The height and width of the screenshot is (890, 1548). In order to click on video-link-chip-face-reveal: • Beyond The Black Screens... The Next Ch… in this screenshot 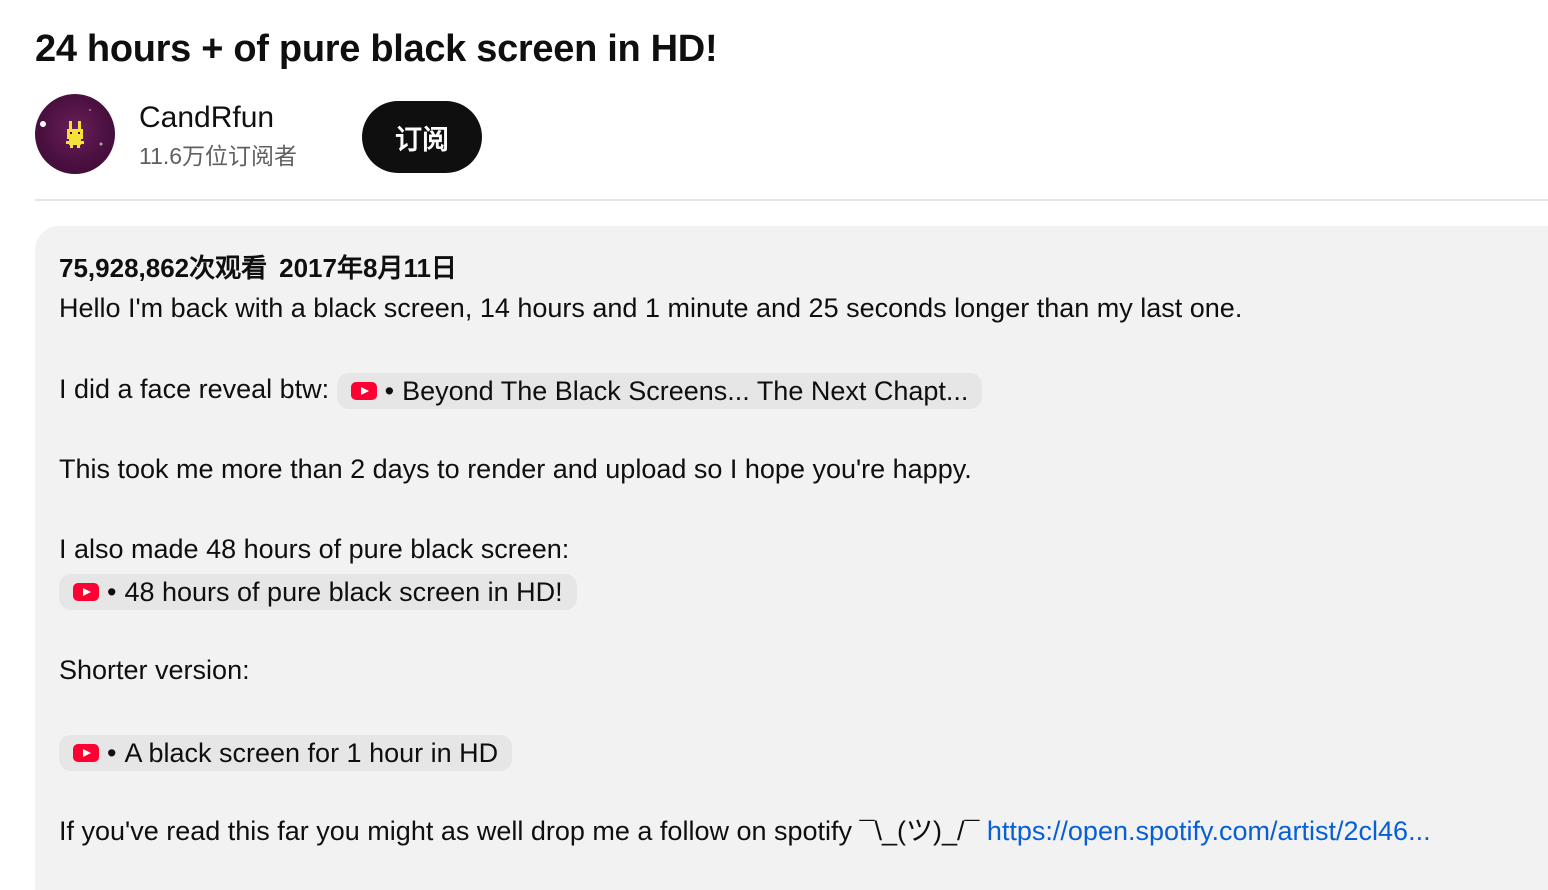, I will do `click(659, 390)`.